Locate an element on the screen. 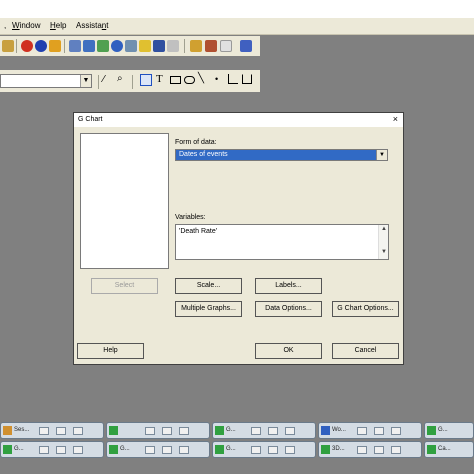 Image resolution: width=474 pixels, height=474 pixels. chart-icon is located at coordinates (173, 46).